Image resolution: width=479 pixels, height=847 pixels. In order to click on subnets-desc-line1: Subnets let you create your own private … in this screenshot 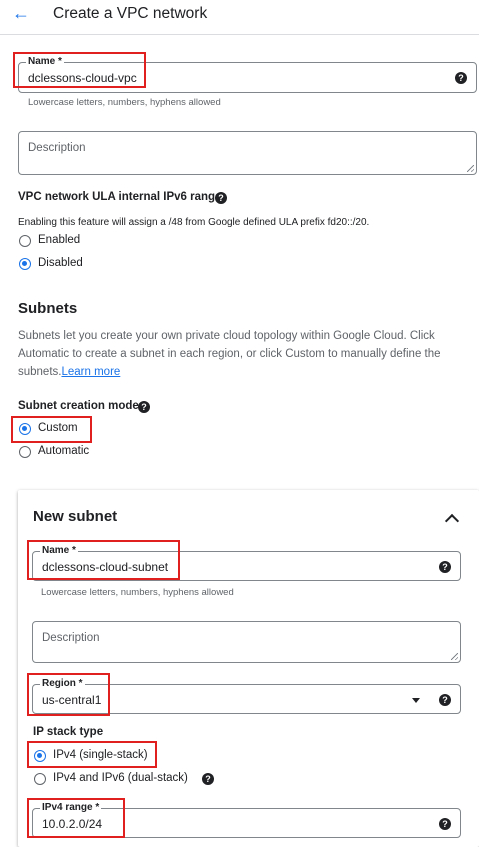, I will do `click(226, 336)`.